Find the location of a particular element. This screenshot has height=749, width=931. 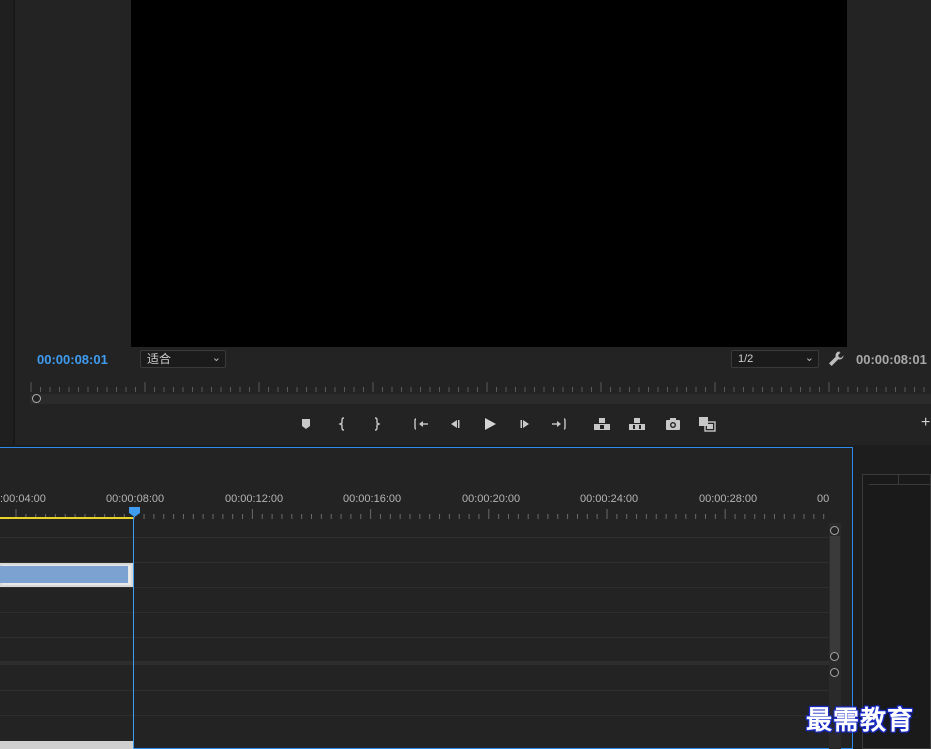

extract-icon is located at coordinates (637, 424).